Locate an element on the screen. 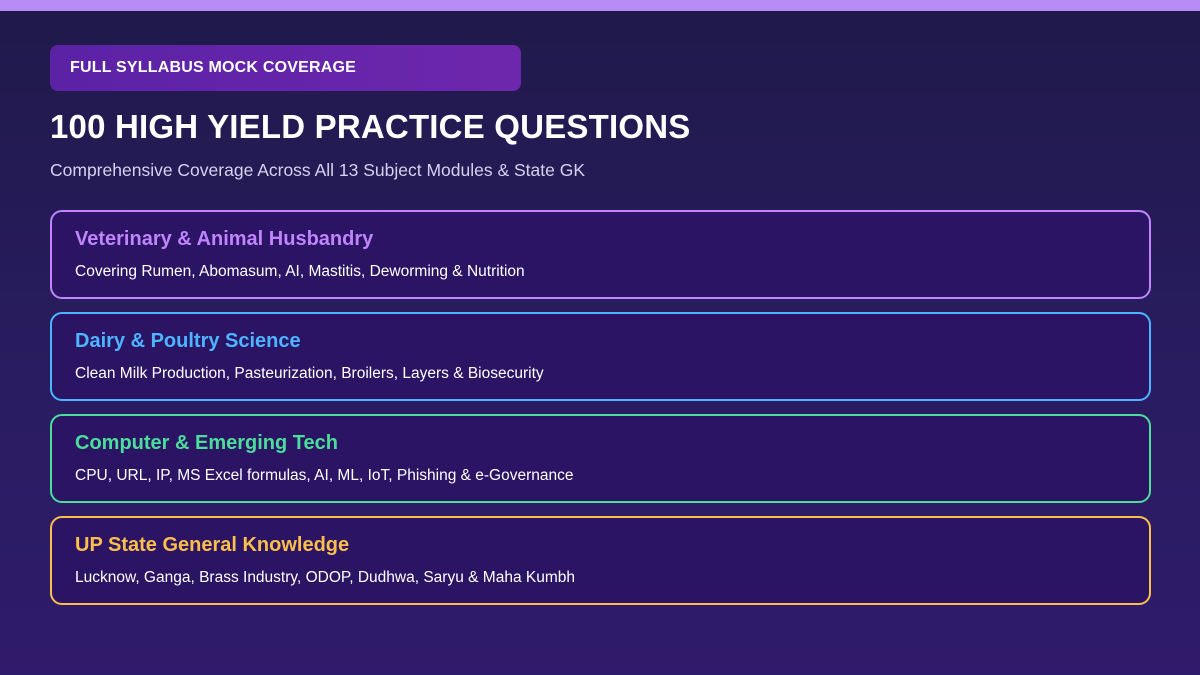 Image resolution: width=1200 pixels, height=675 pixels. page-title: 100 HIGH YIELD PRACTICE QUESTIONS is located at coordinates (370, 126).